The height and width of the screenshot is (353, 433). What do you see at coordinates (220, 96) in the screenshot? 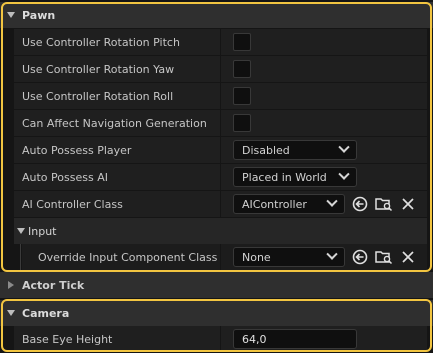
I see `property-row: Use Controller Rotation Roll` at bounding box center [220, 96].